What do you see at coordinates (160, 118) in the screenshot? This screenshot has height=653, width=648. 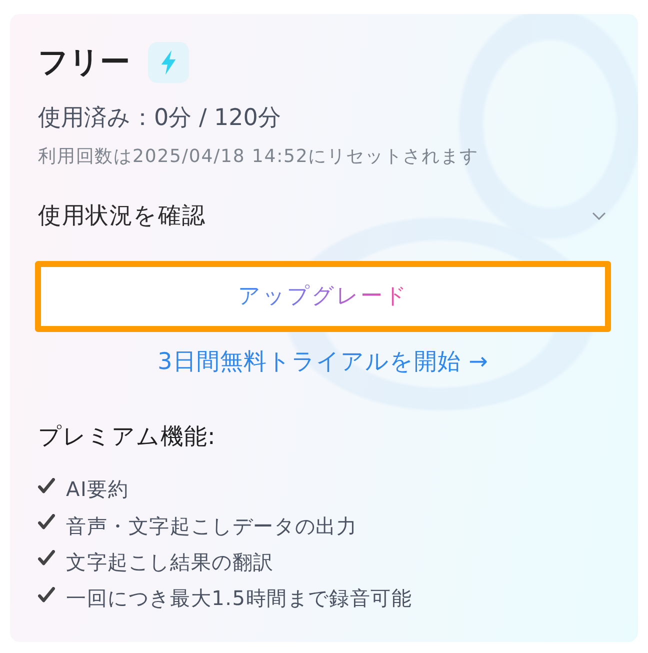 I see `usage-text: 使用済み：0分 / 120分` at bounding box center [160, 118].